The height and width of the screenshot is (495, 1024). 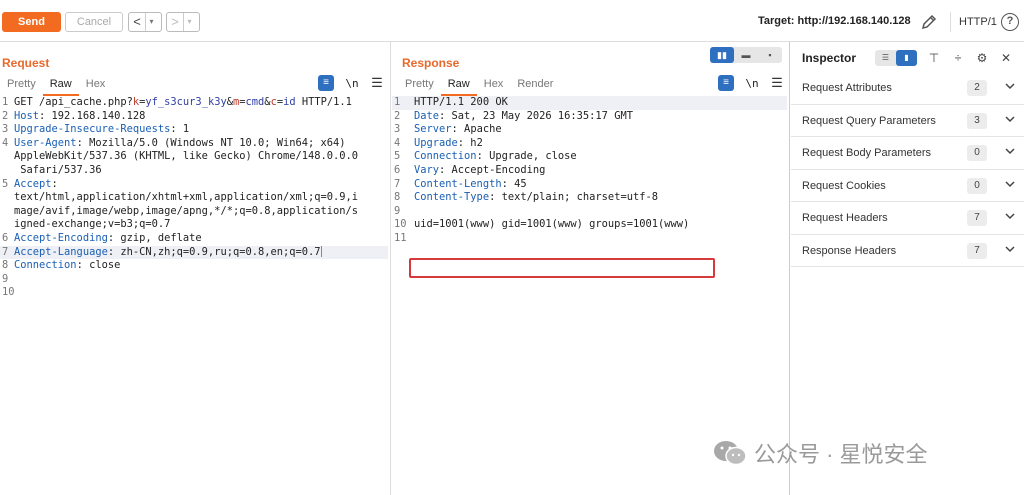 What do you see at coordinates (175, 22) in the screenshot?
I see `forward-arrow-icon: >` at bounding box center [175, 22].